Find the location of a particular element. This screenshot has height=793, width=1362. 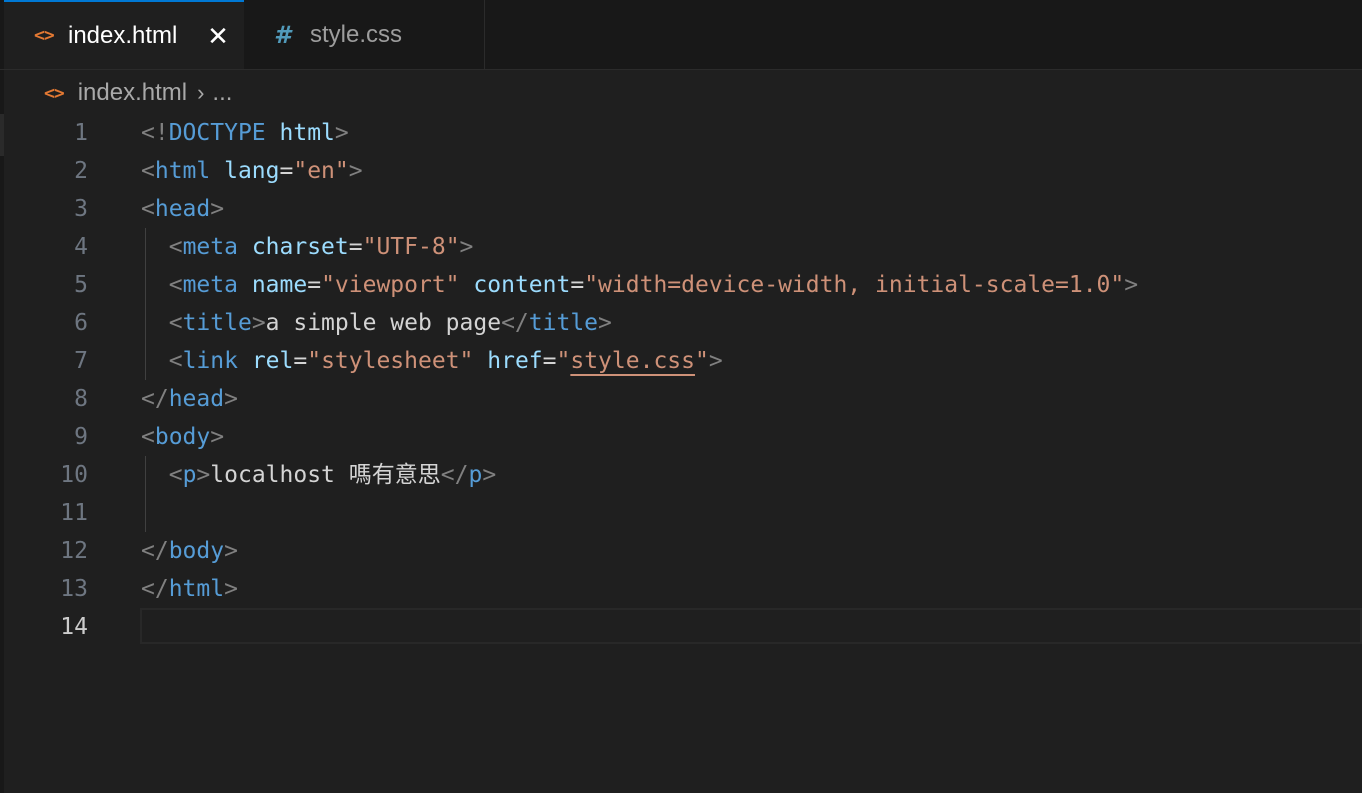

editor-tab-bar: <> index.html ✕ # style.css is located at coordinates (681, 35).